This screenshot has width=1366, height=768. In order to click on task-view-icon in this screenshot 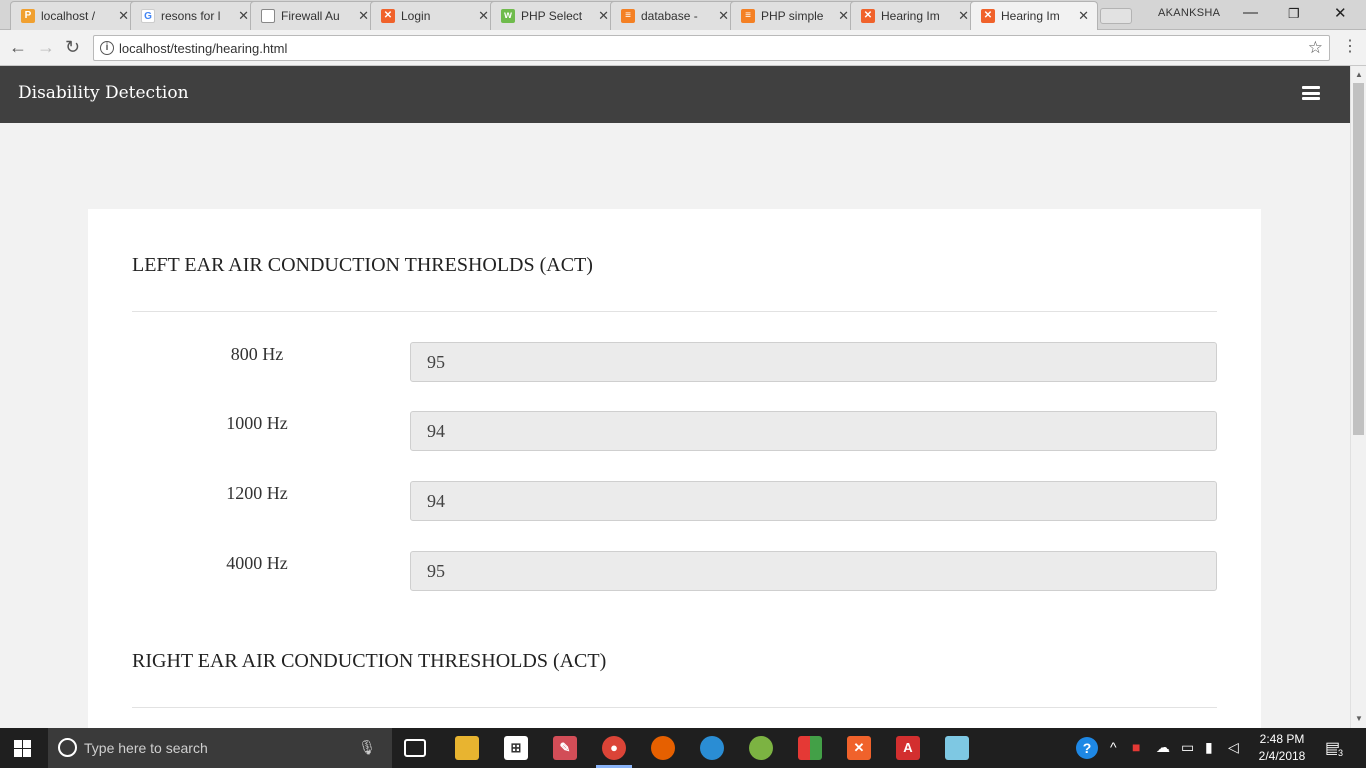, I will do `click(415, 748)`.